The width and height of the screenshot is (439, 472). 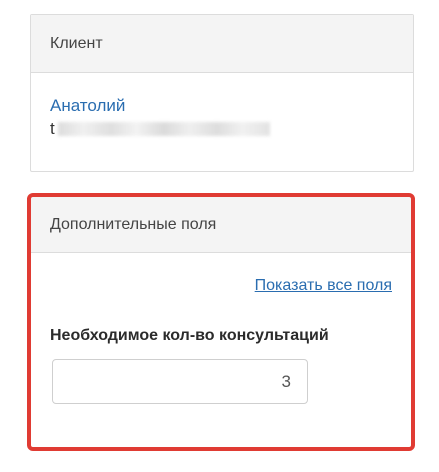 I want to click on client-phone: t, so click(x=52, y=128).